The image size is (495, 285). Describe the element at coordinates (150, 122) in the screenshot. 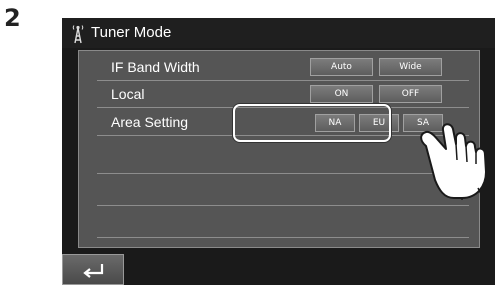

I see `area-setting-label: Area Setting` at that location.